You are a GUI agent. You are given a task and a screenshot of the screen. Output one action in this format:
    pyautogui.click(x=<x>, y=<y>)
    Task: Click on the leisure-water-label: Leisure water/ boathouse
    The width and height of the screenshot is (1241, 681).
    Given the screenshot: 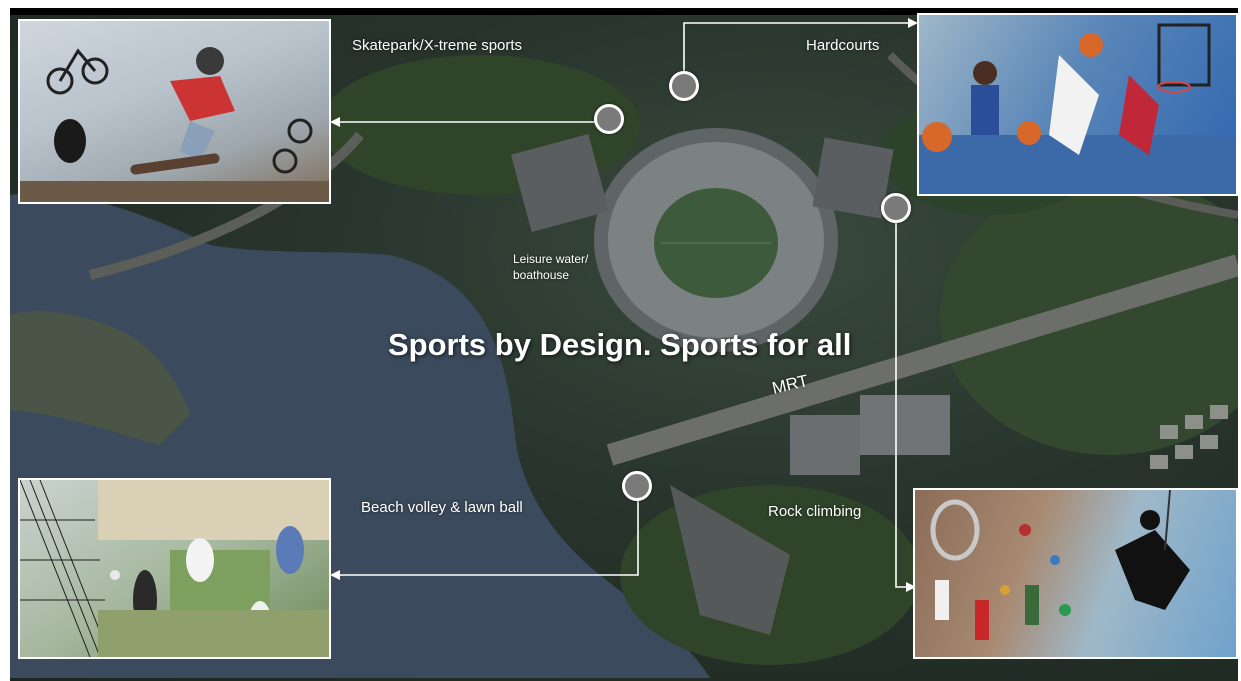 What is the action you would take?
    pyautogui.click(x=551, y=267)
    